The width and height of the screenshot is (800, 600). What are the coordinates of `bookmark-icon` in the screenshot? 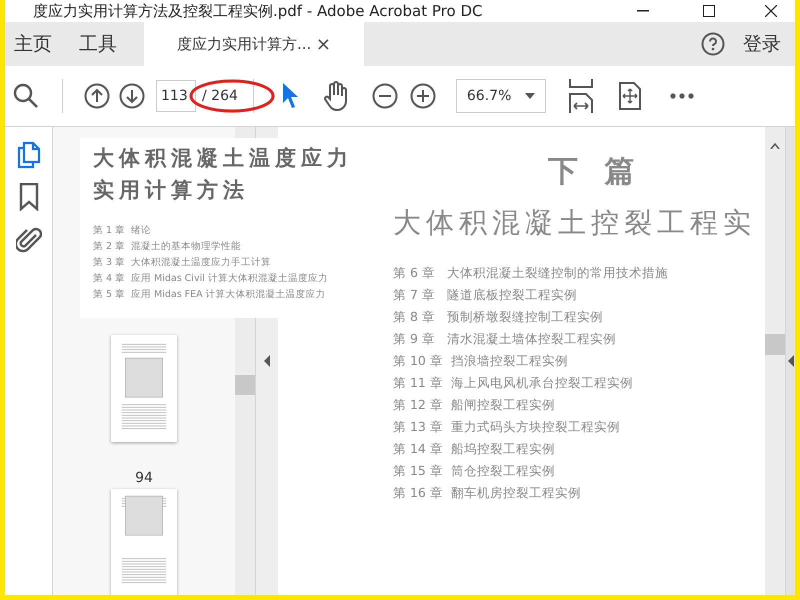 It's located at (28, 197).